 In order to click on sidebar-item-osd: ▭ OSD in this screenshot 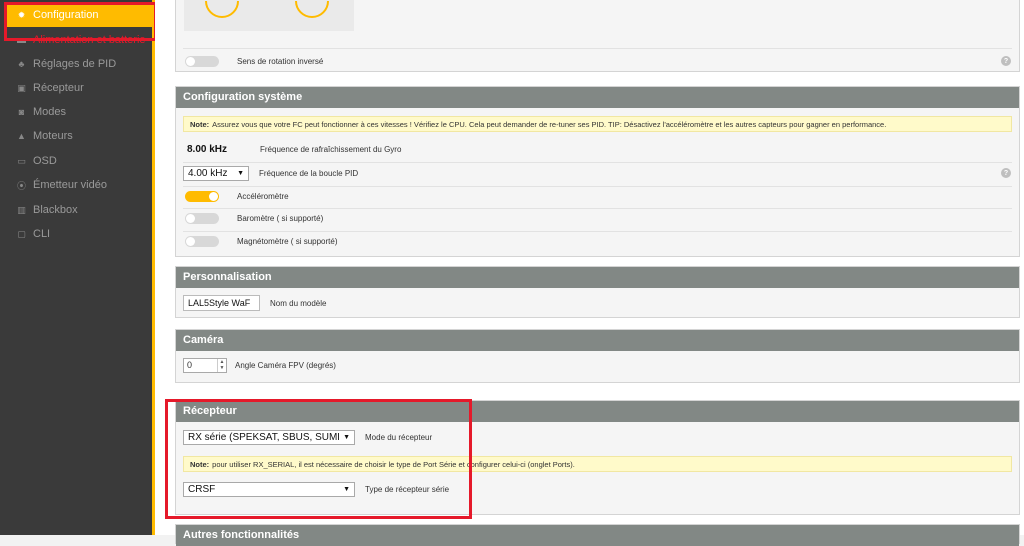, I will do `click(79, 161)`.